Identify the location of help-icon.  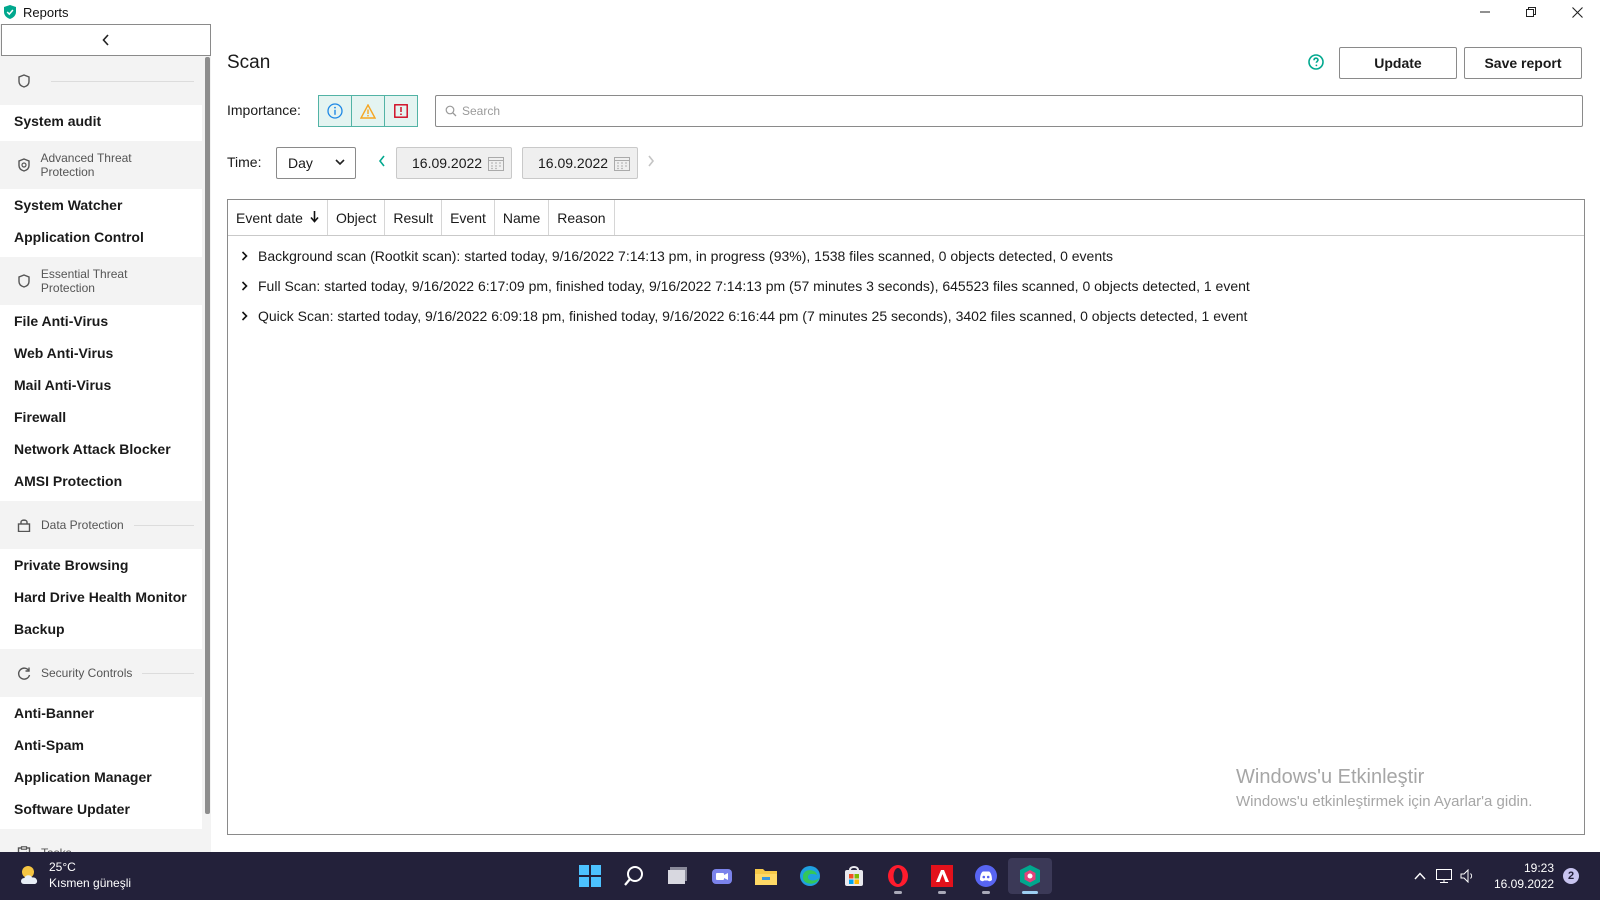
(1316, 62).